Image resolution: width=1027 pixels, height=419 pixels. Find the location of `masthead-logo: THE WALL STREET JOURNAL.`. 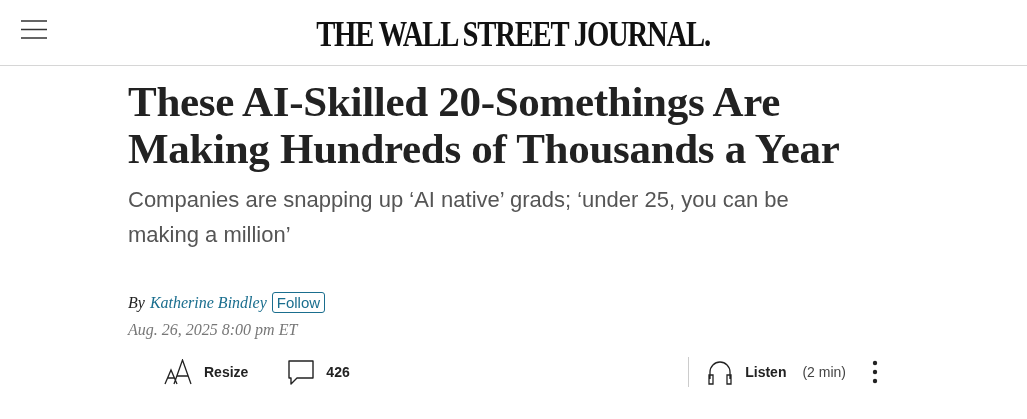

masthead-logo: THE WALL STREET JOURNAL. is located at coordinates (513, 32).